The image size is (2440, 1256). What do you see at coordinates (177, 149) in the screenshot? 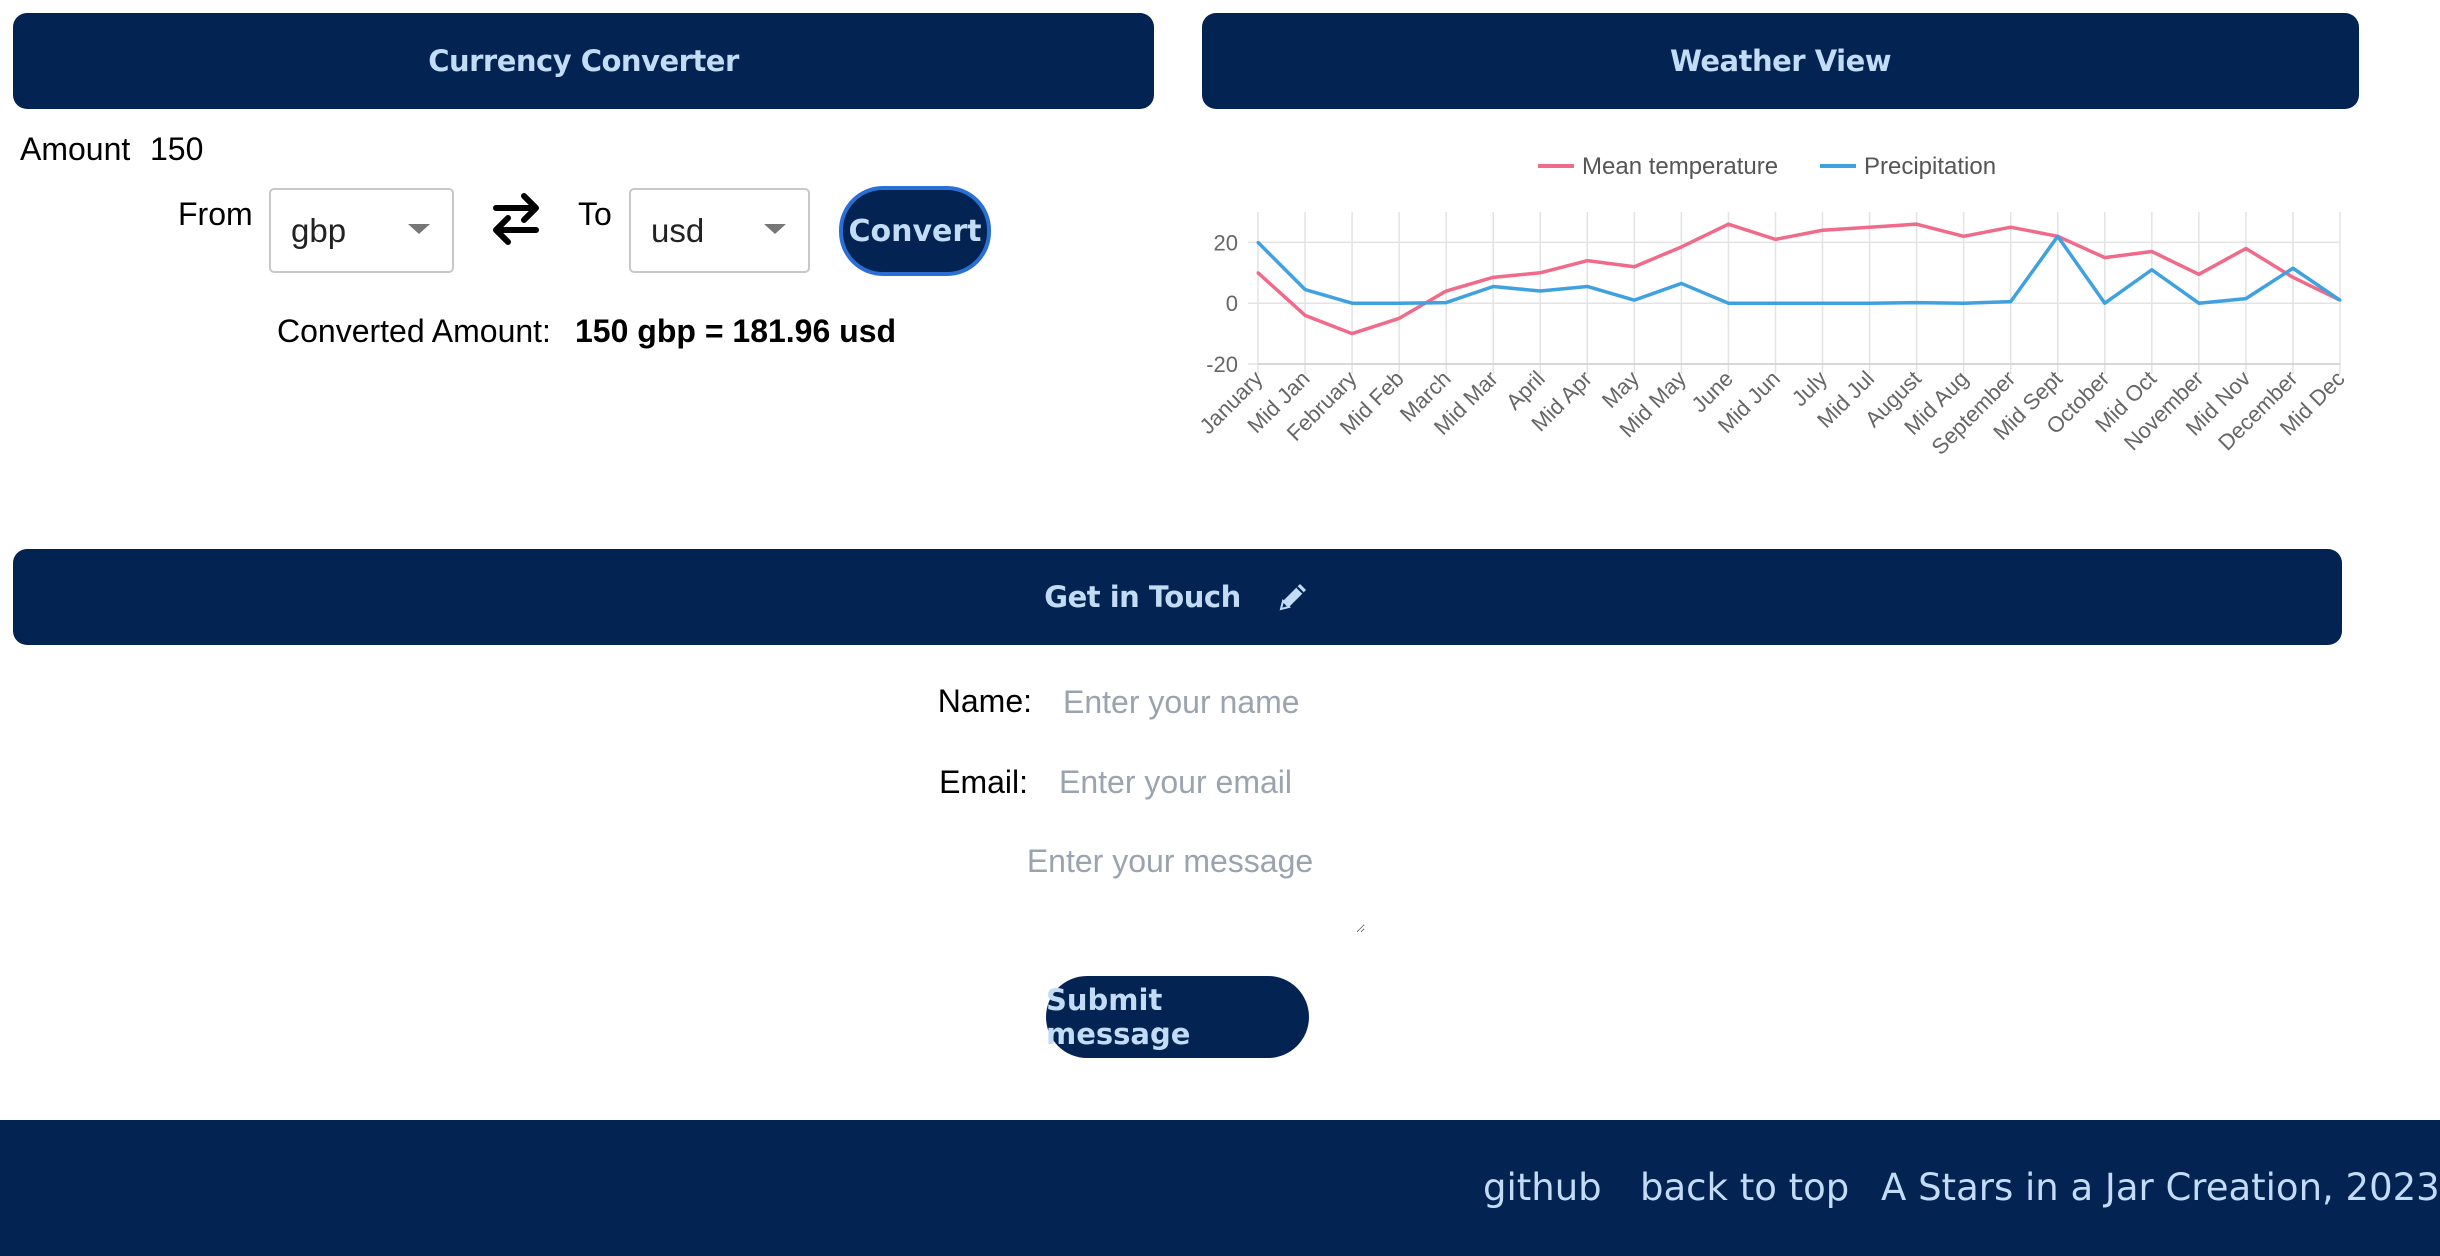
I see `amount-value: 150` at bounding box center [177, 149].